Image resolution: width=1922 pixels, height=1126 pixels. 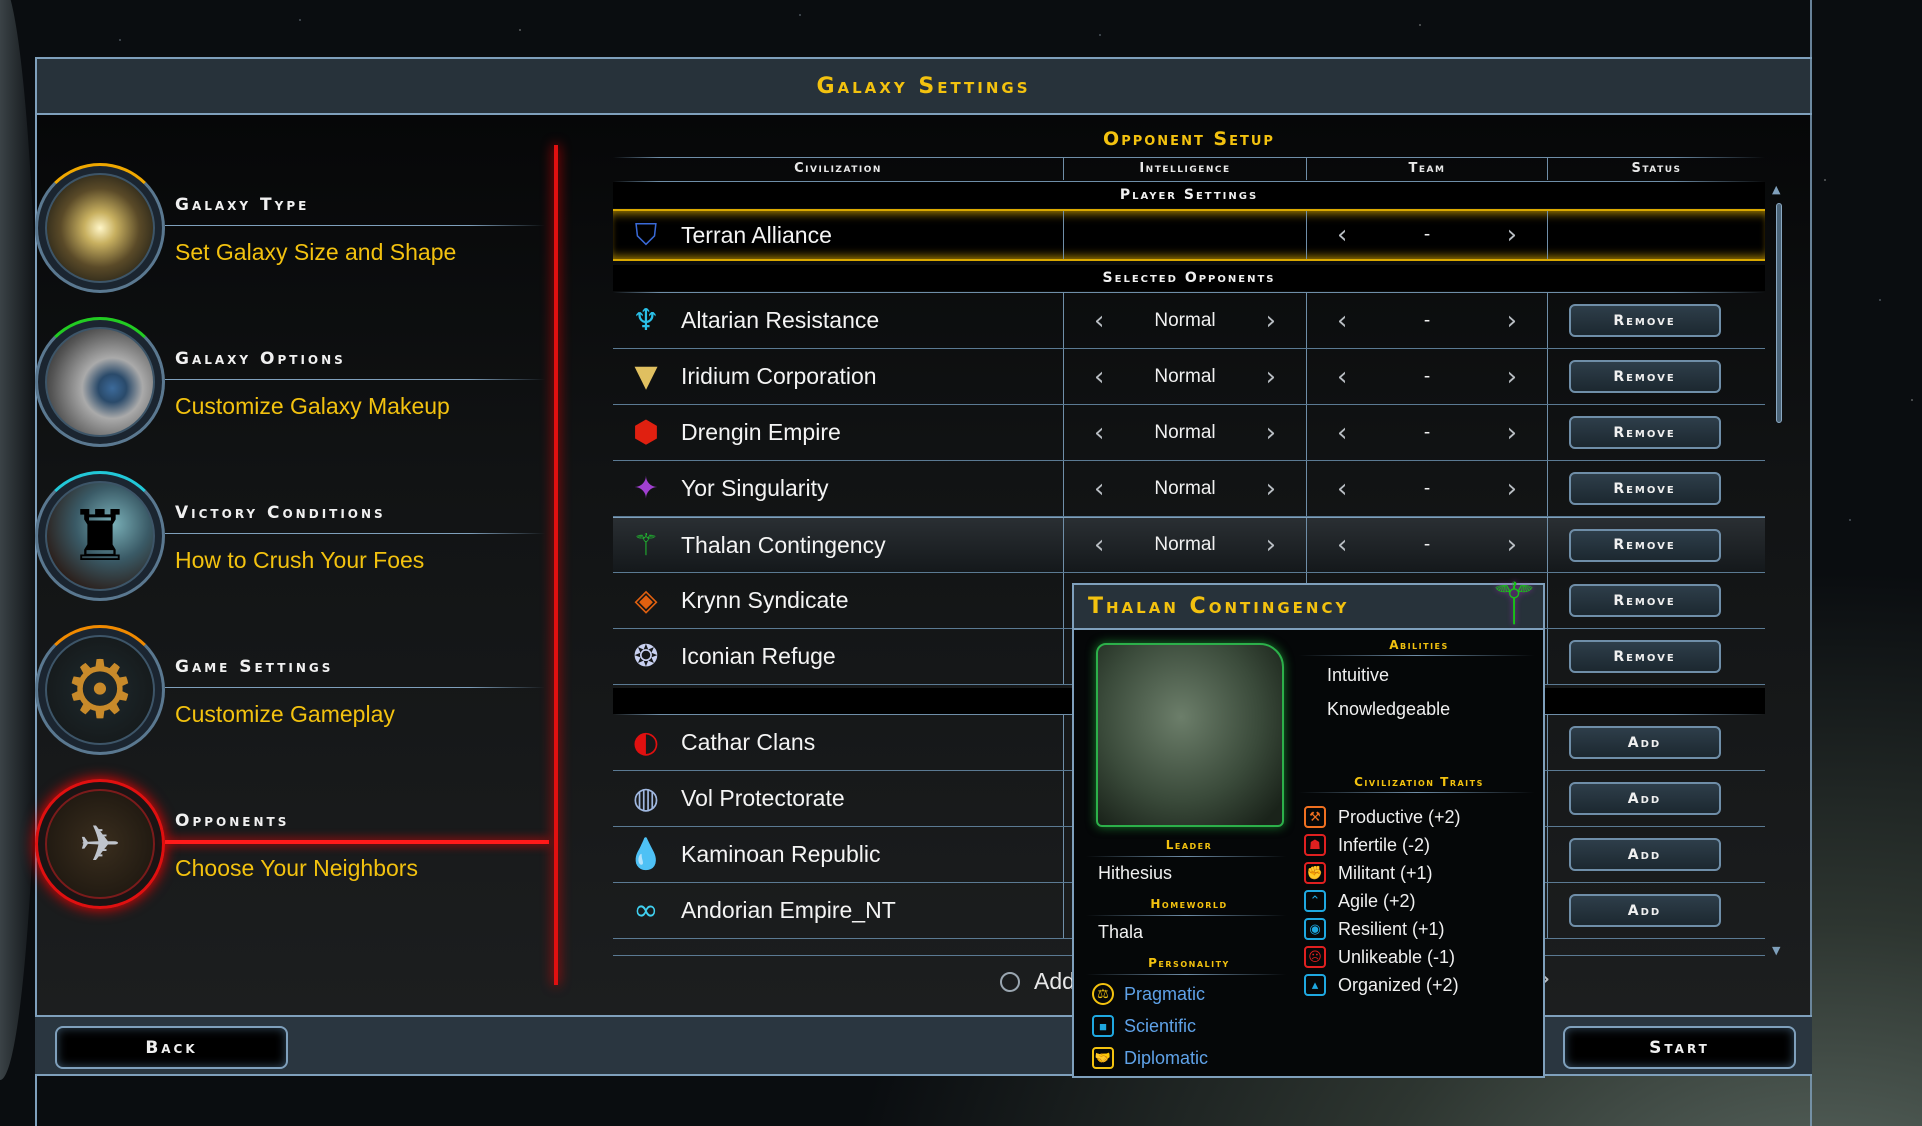 What do you see at coordinates (1679, 1047) in the screenshot?
I see `start-button: Start` at bounding box center [1679, 1047].